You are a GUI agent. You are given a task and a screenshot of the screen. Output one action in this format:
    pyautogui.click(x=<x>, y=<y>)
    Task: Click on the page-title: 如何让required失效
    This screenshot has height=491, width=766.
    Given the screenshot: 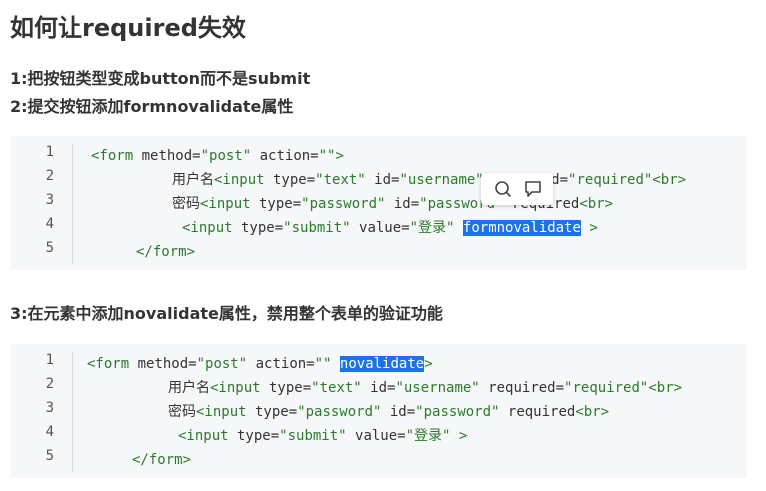 What is the action you would take?
    pyautogui.click(x=128, y=28)
    